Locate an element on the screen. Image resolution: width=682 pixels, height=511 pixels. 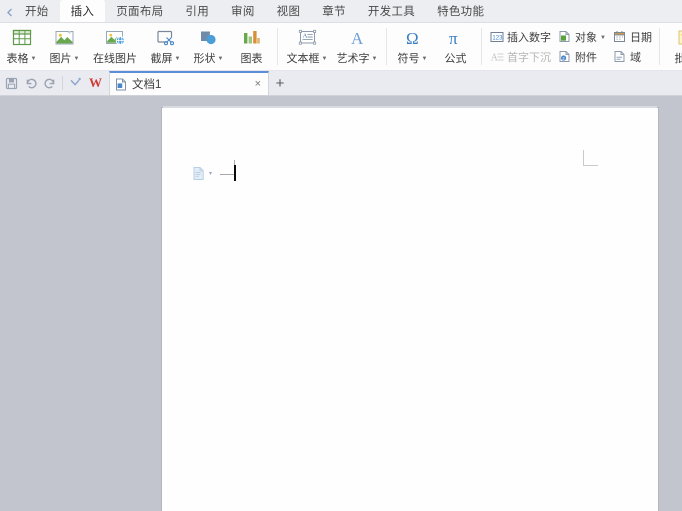
chevron-left-icon-svg is located at coordinates (9, 12).